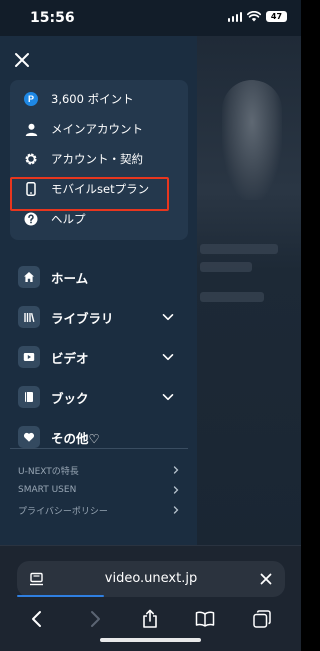 Image resolution: width=320 pixels, height=651 pixels. I want to click on back-button, so click(37, 619).